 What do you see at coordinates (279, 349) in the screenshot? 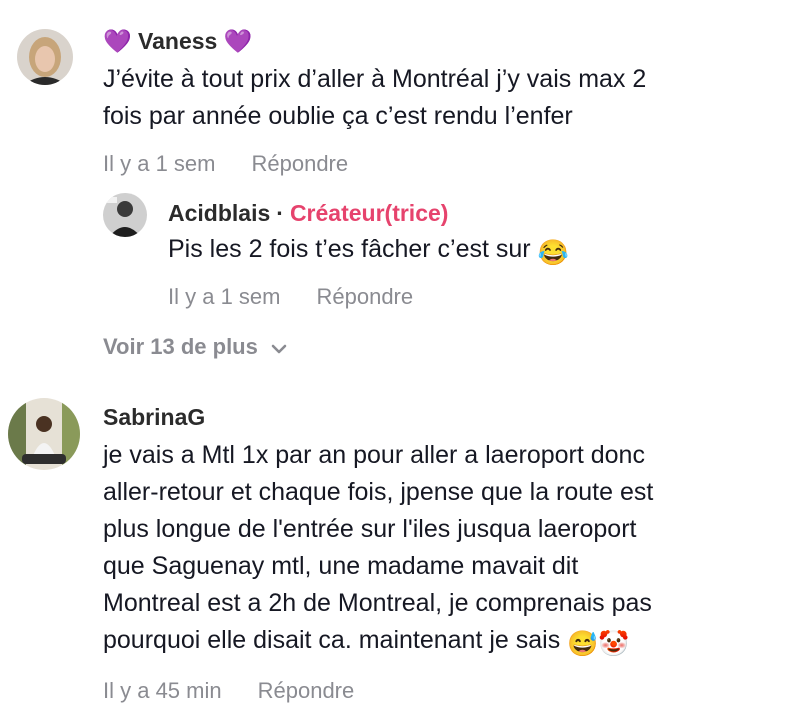
I see `chevron-down-icon` at bounding box center [279, 349].